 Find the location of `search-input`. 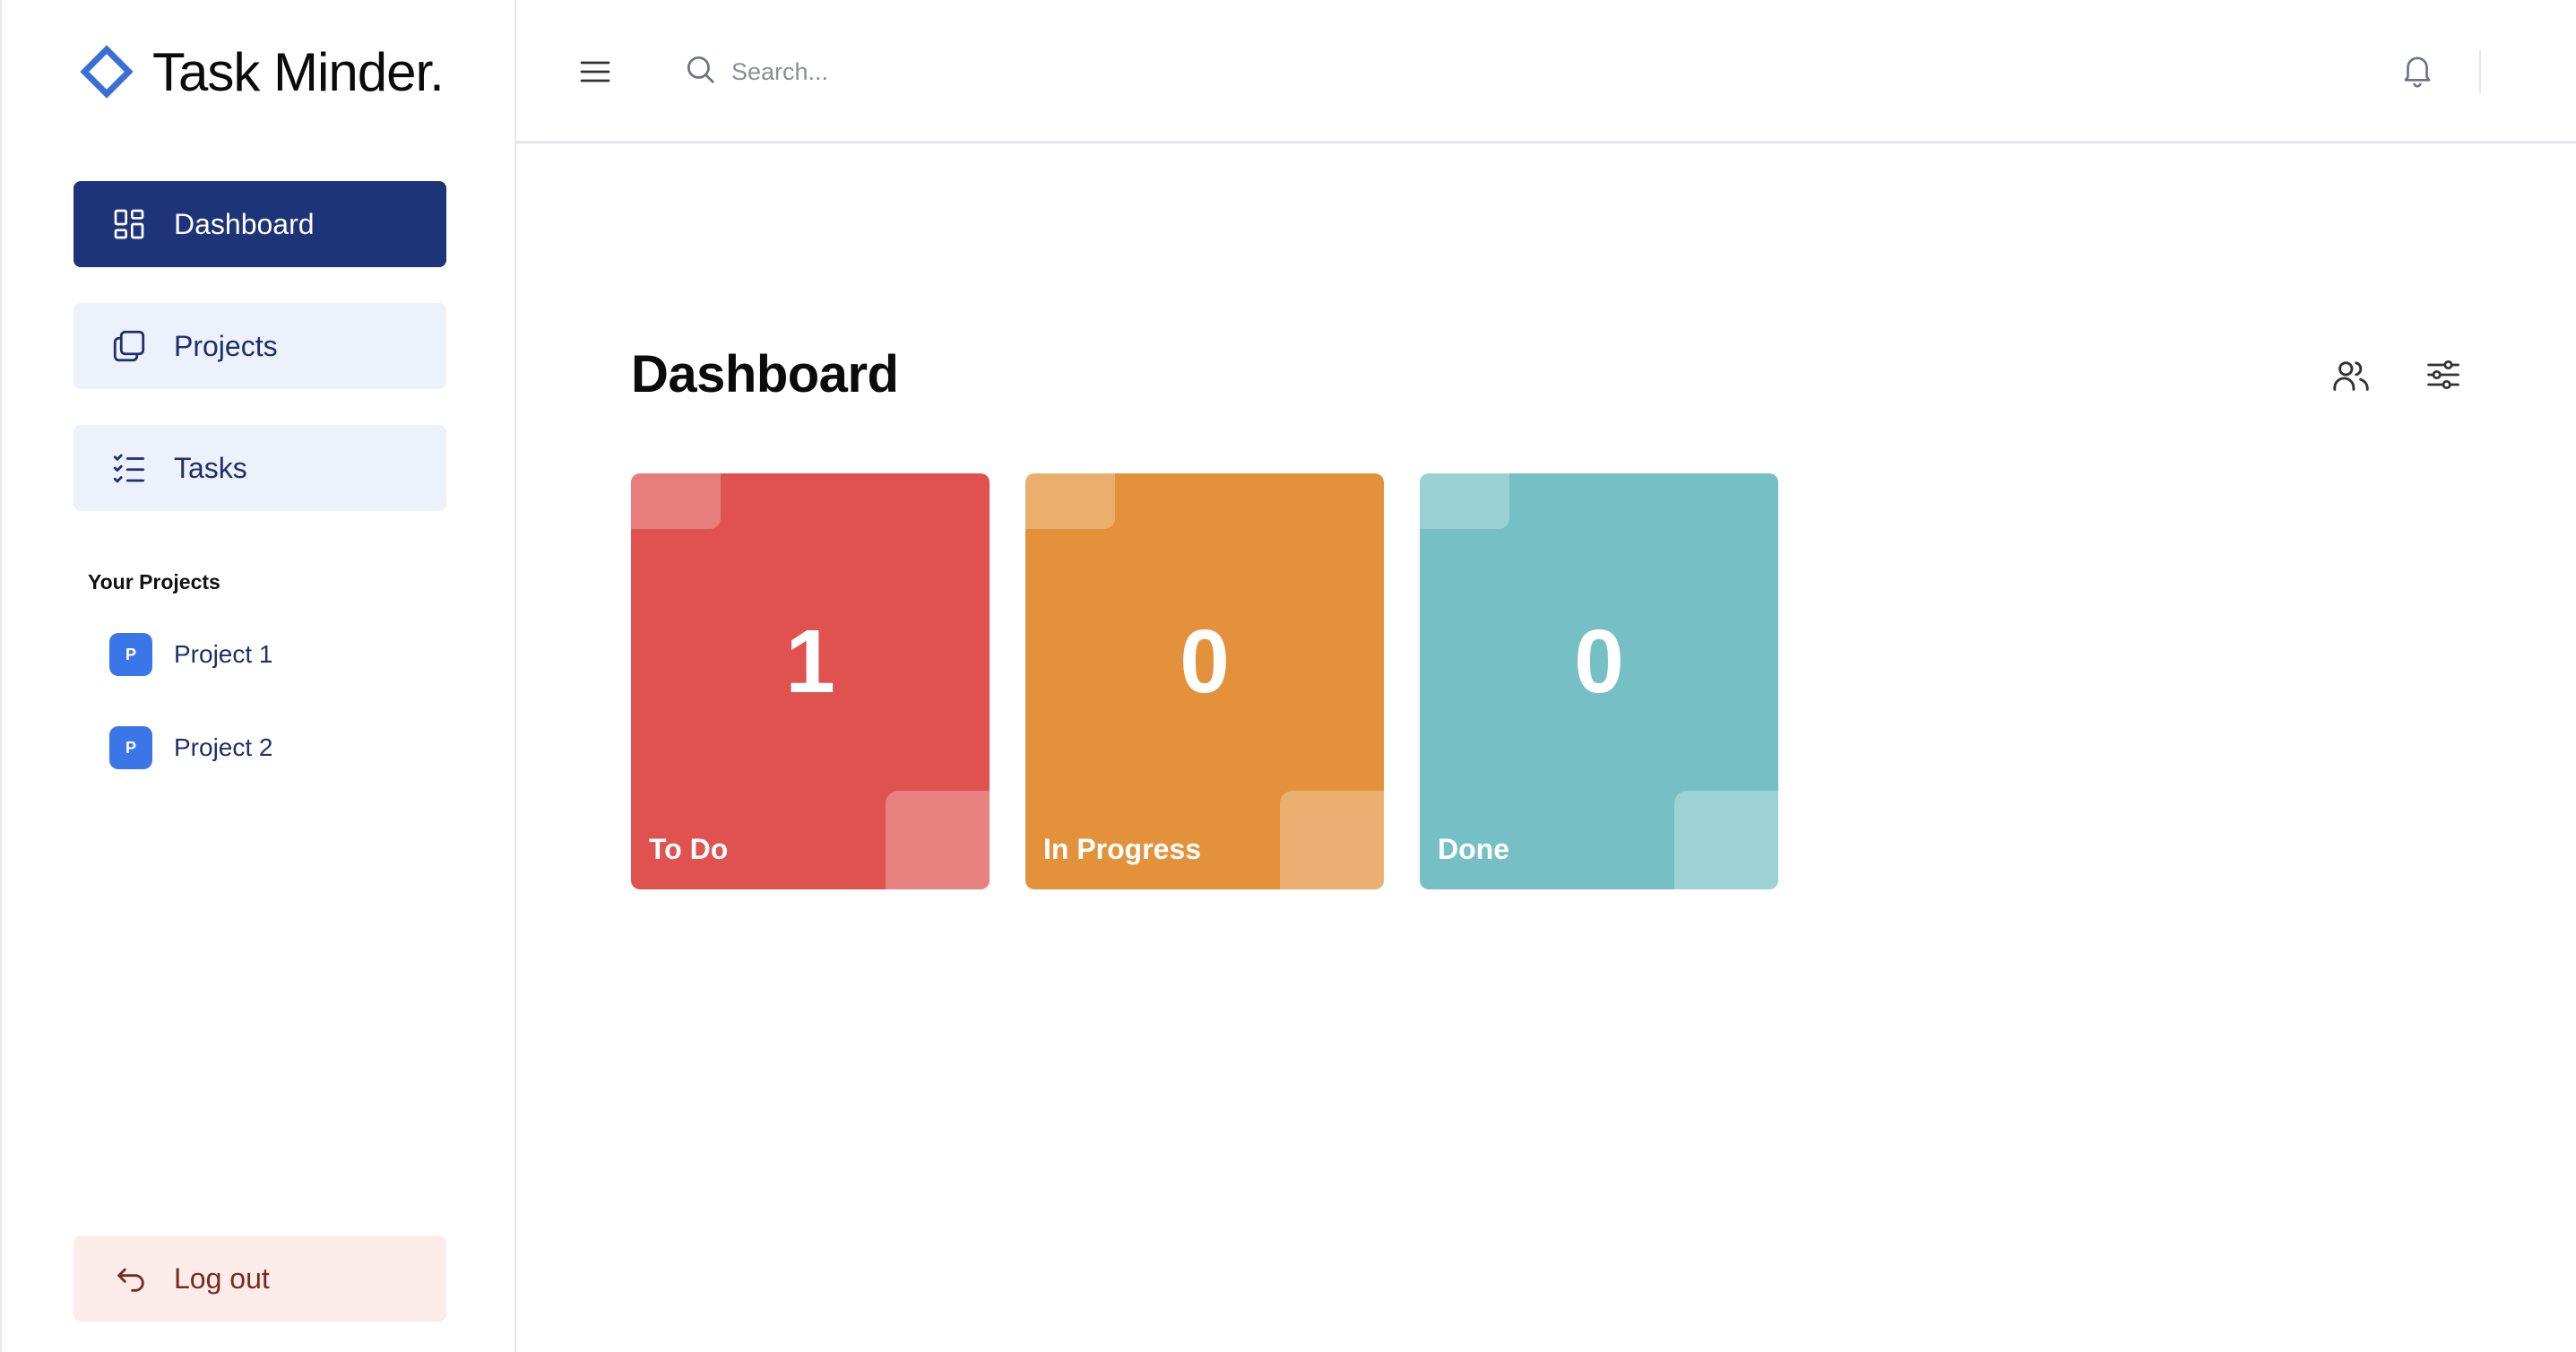

search-input is located at coordinates (1000, 71).